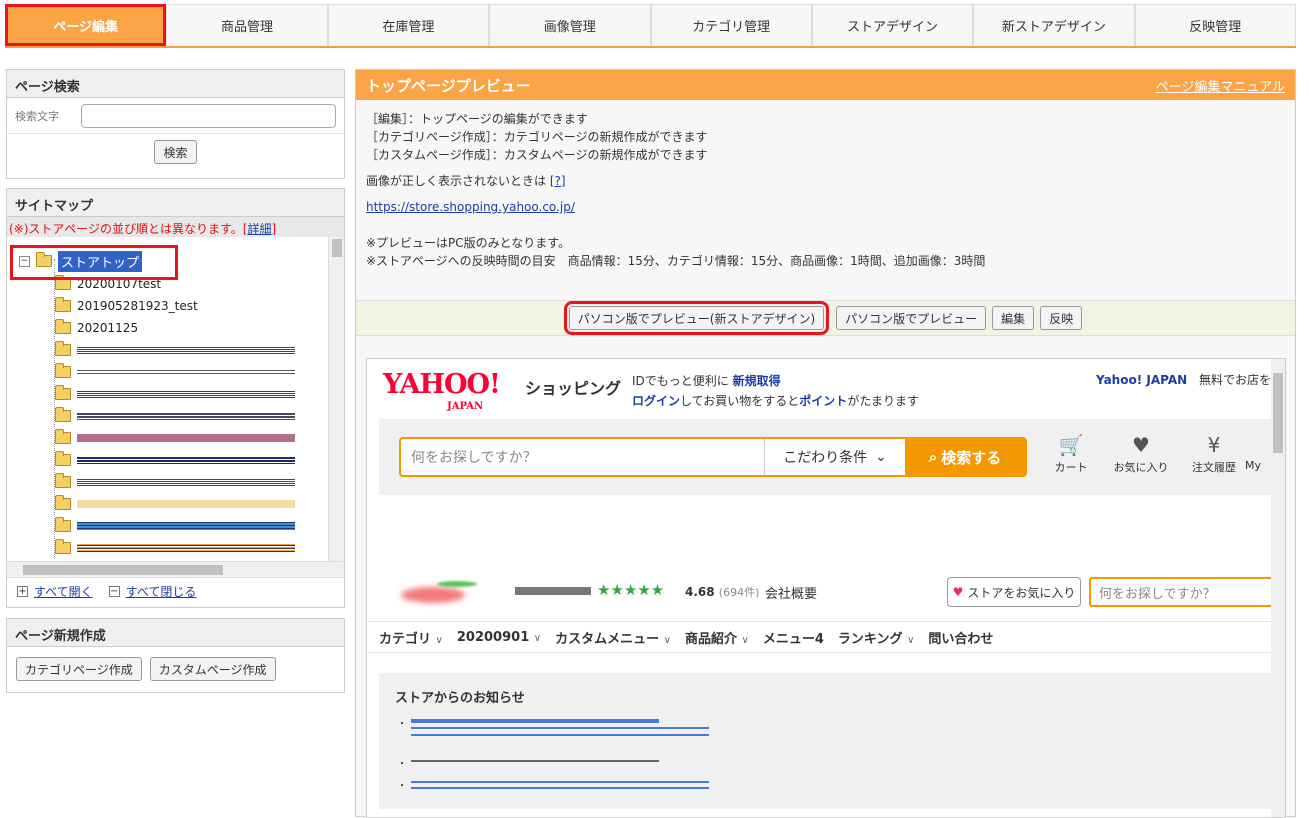 The image size is (1309, 818). What do you see at coordinates (1141, 380) in the screenshot?
I see `yahoo-japan-link: Yahoo! JAPAN` at bounding box center [1141, 380].